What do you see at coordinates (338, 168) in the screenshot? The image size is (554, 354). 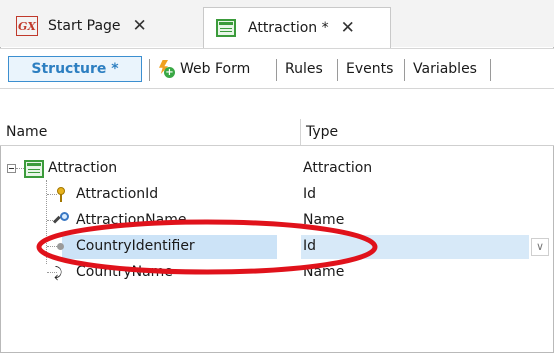 I see `attribute-type: Attraction` at bounding box center [338, 168].